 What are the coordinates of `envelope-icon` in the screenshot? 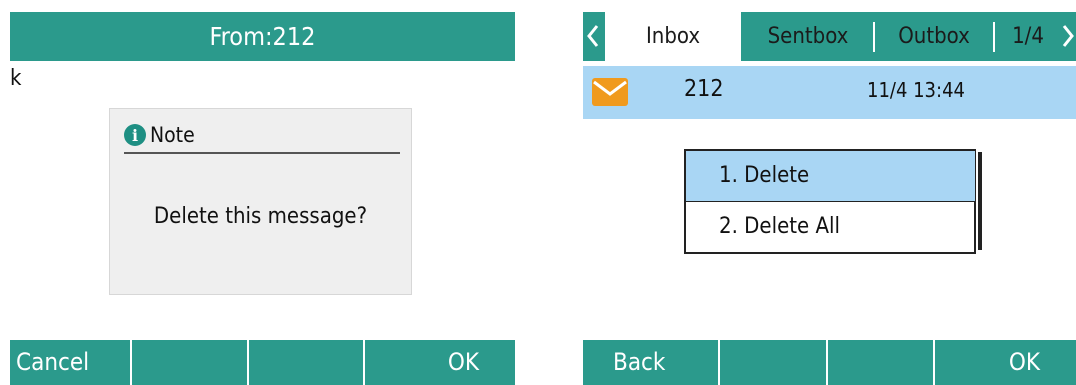 It's located at (610, 92).